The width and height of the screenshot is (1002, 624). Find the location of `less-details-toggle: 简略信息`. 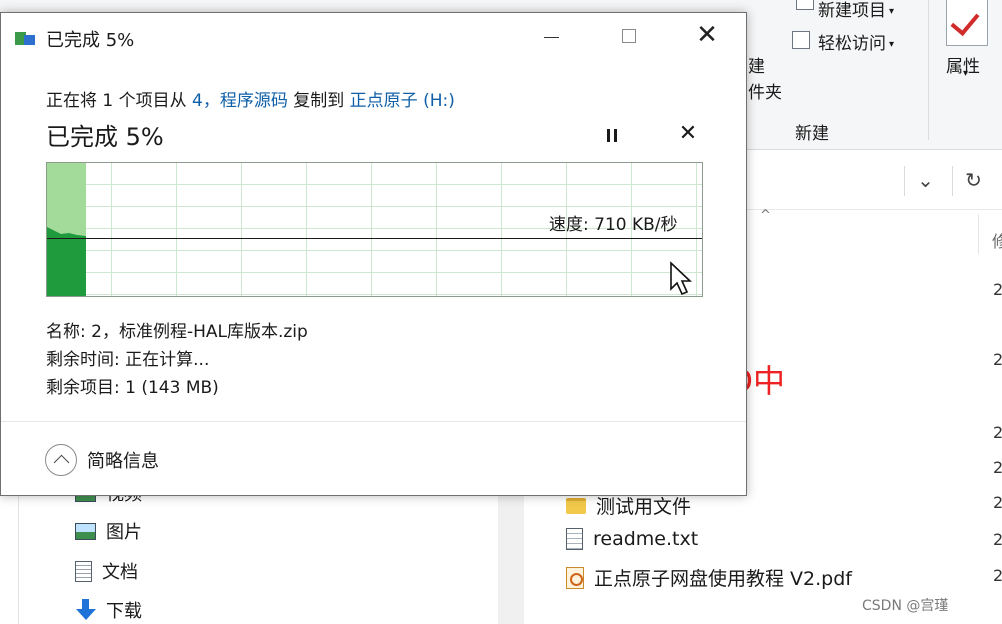

less-details-toggle: 简略信息 is located at coordinates (102, 460).